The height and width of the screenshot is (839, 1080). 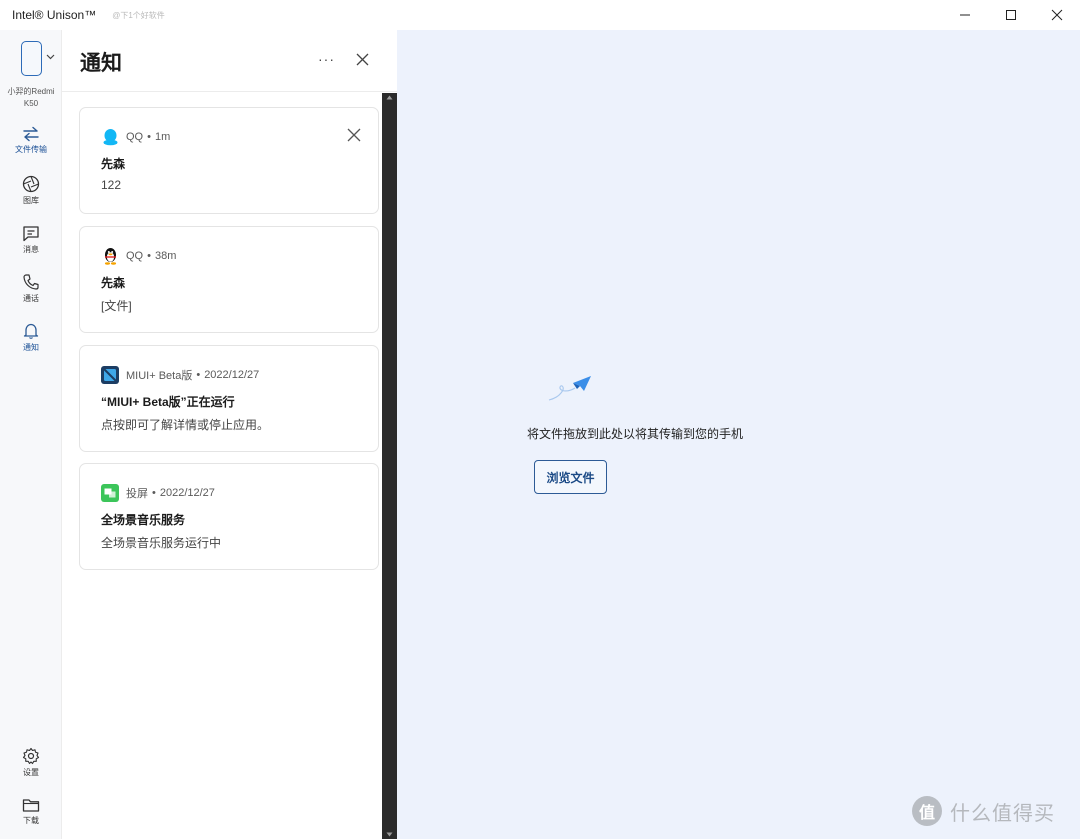 I want to click on phone-icon-device, so click(x=31, y=58).